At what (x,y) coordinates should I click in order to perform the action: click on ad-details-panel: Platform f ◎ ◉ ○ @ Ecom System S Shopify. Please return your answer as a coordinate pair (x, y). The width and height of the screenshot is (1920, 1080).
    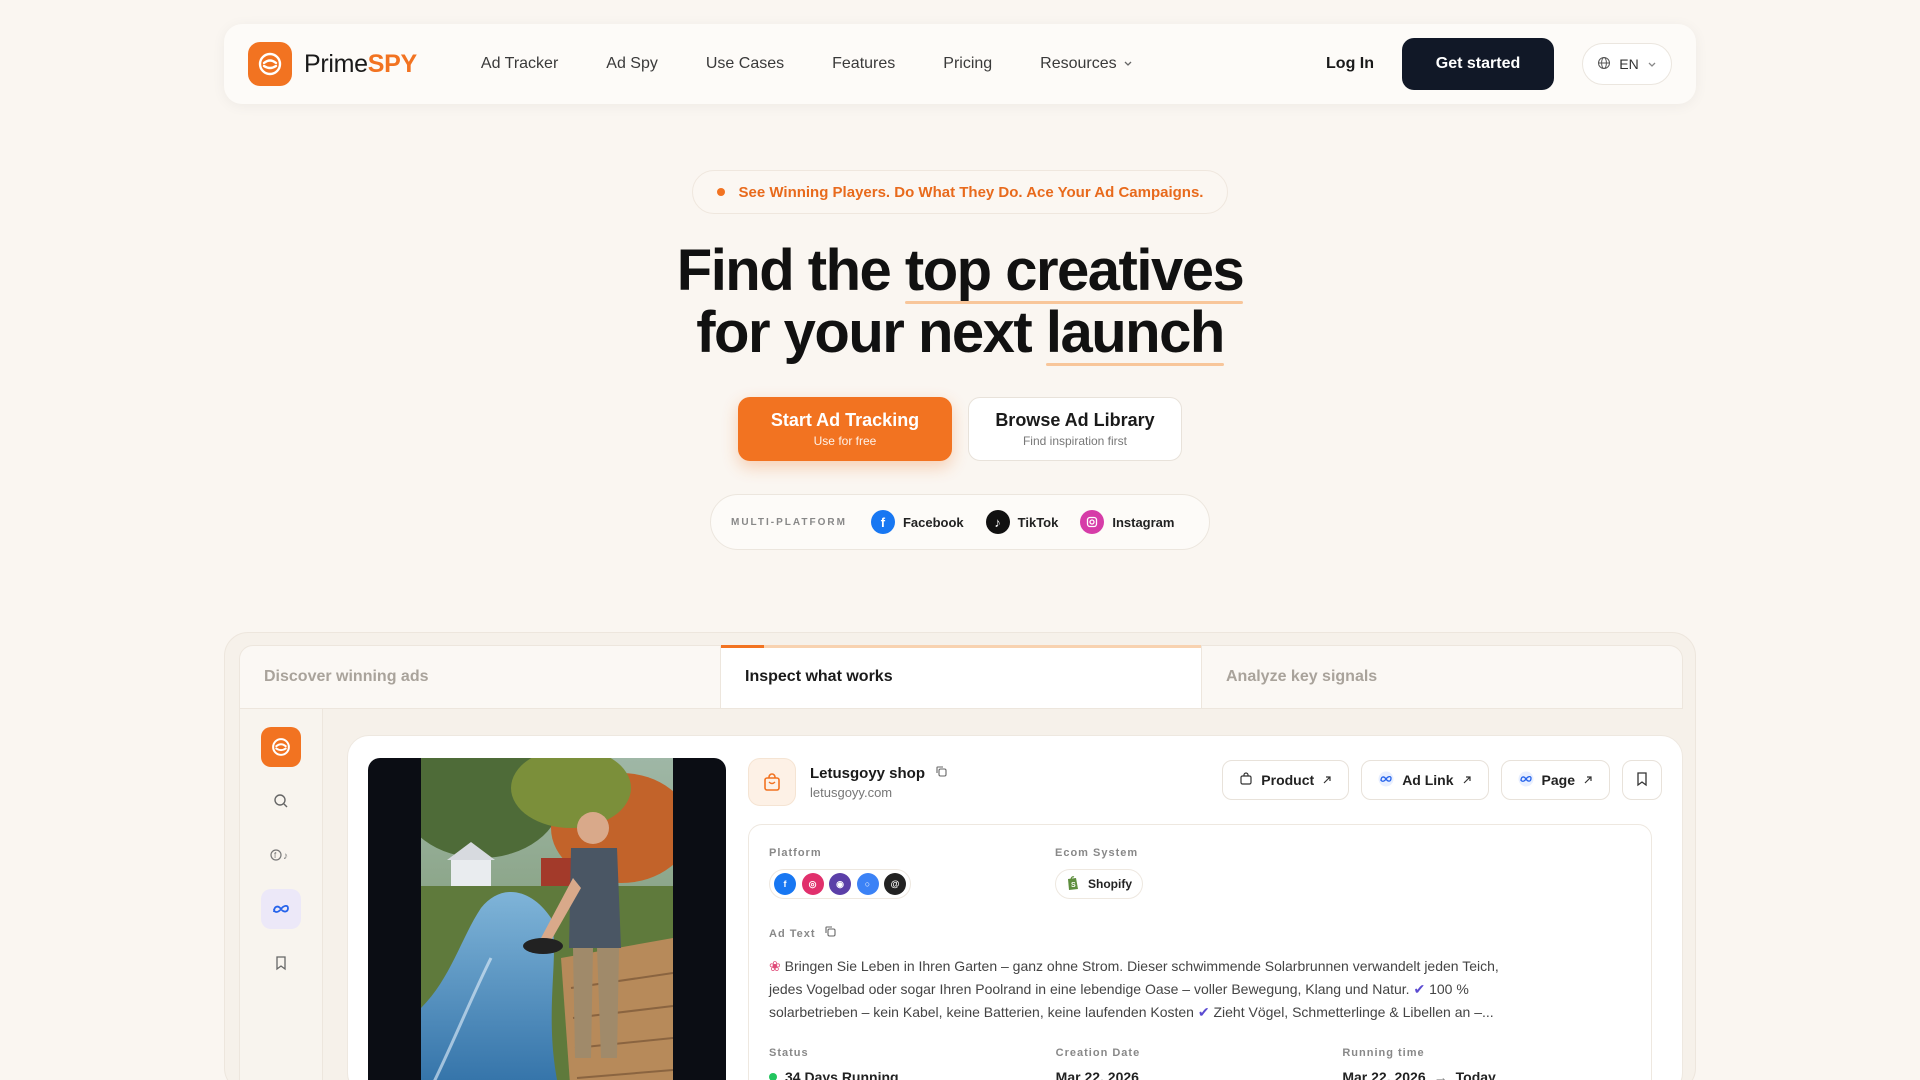
    Looking at the image, I should click on (1200, 952).